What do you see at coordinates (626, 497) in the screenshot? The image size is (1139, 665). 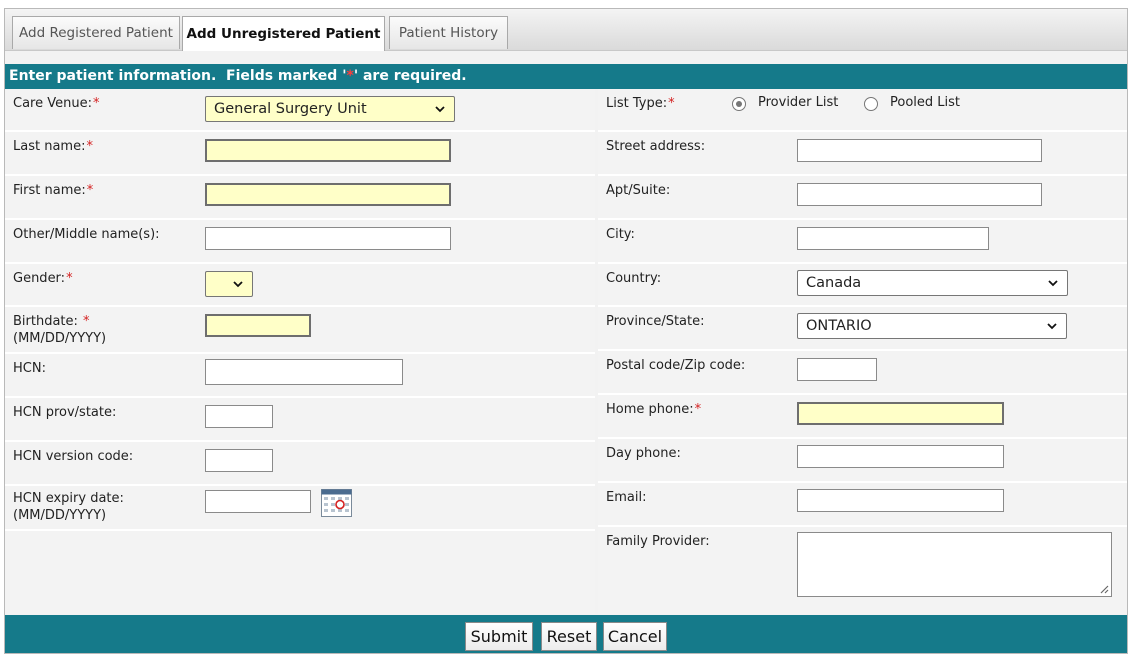 I see `email-label: Email:` at bounding box center [626, 497].